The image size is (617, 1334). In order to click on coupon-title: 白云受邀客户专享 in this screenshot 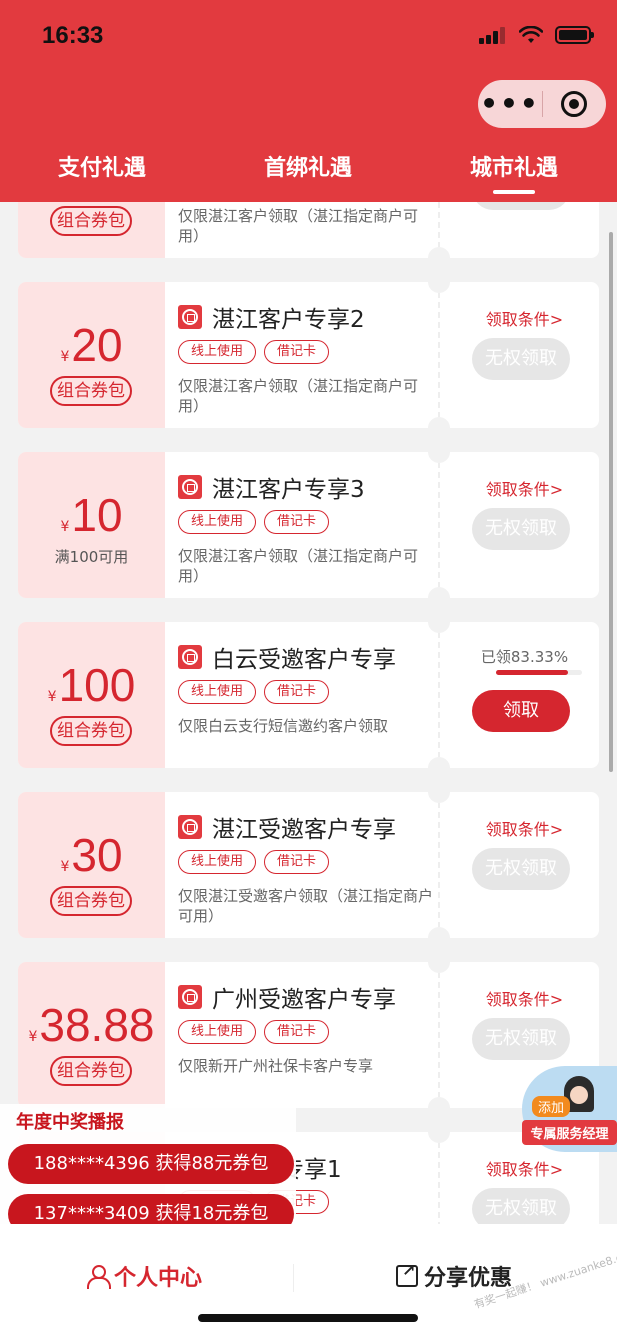, I will do `click(304, 660)`.